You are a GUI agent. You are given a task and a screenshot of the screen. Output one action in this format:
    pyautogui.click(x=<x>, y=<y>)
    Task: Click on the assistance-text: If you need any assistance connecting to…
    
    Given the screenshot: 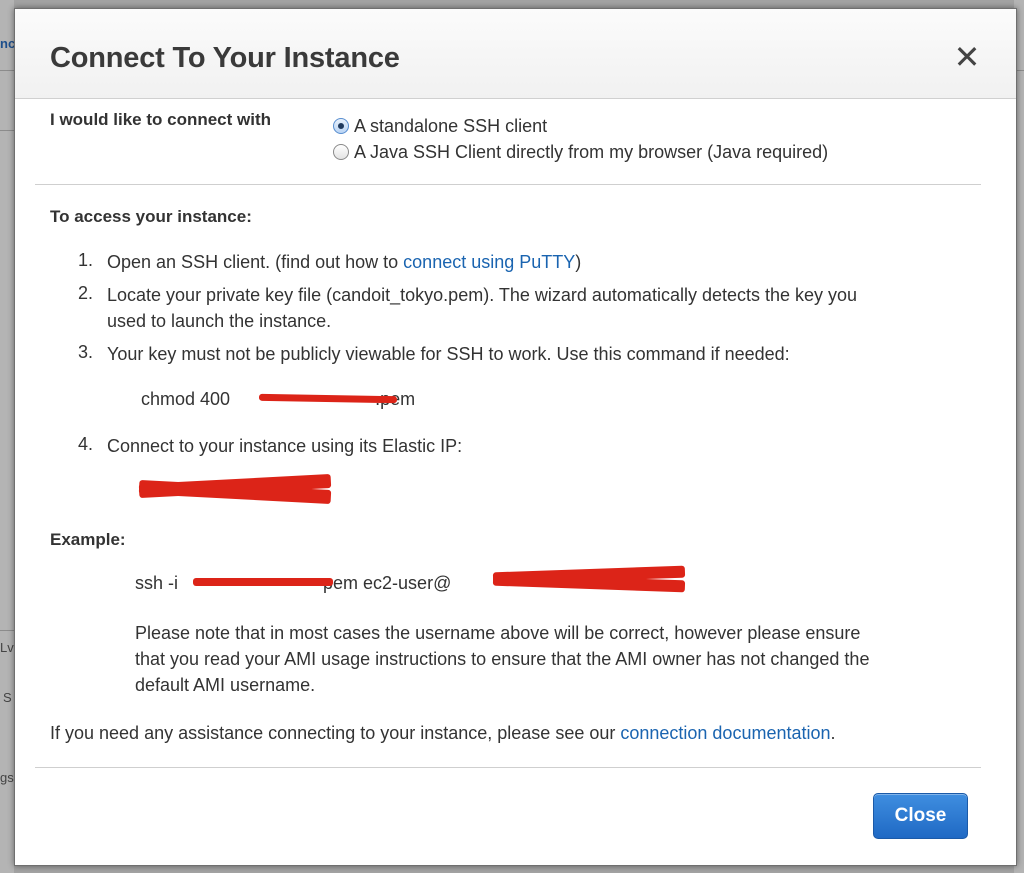 What is the action you would take?
    pyautogui.click(x=443, y=733)
    